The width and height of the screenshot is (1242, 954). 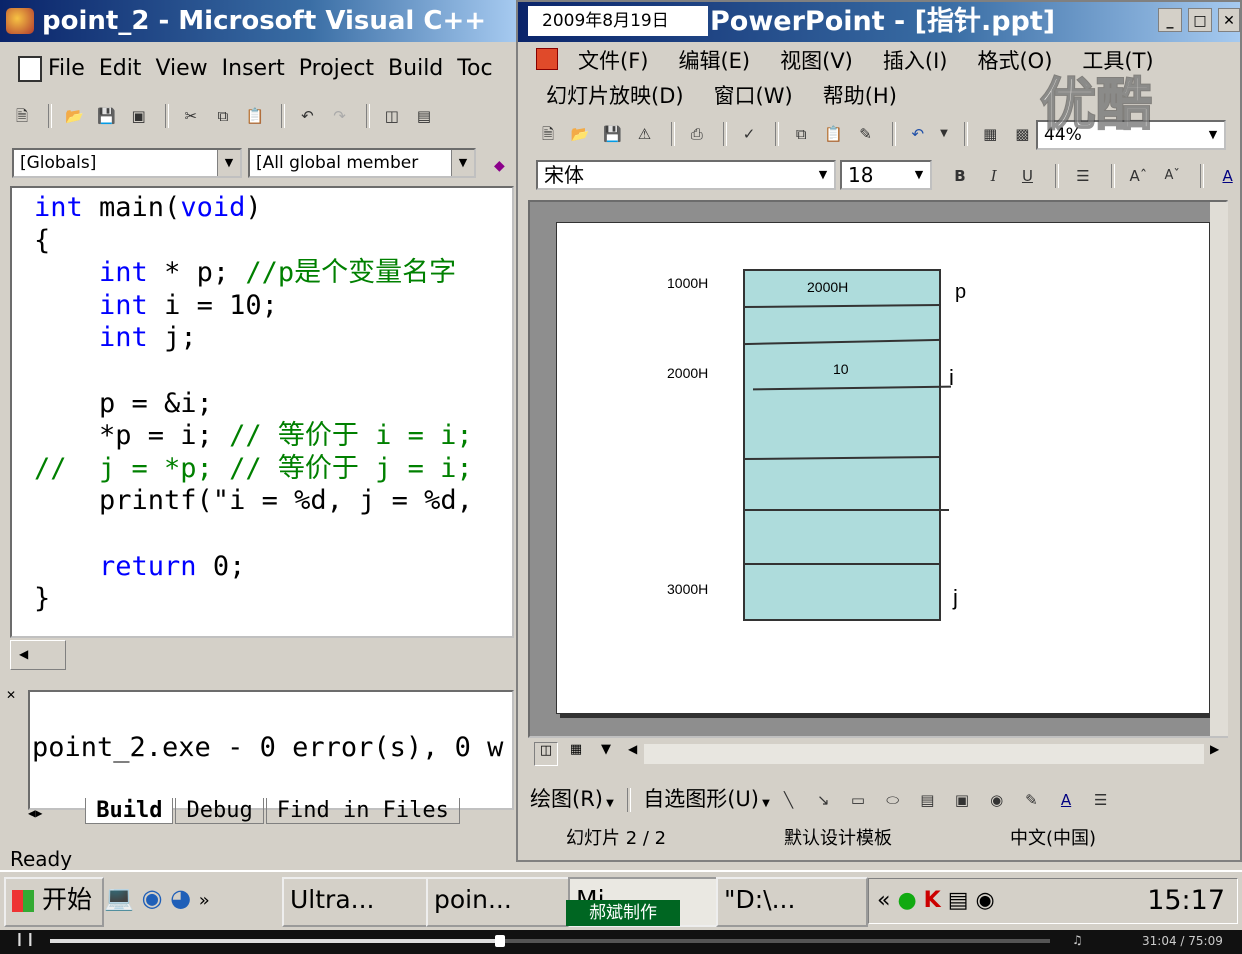 What do you see at coordinates (30, 69) in the screenshot?
I see `vc-mdi-icon` at bounding box center [30, 69].